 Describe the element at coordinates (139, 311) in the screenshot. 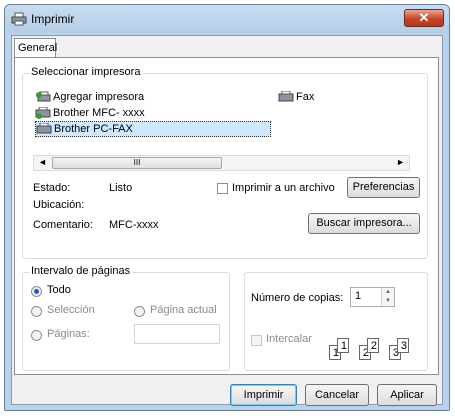

I see `range-current-page-radio` at that location.